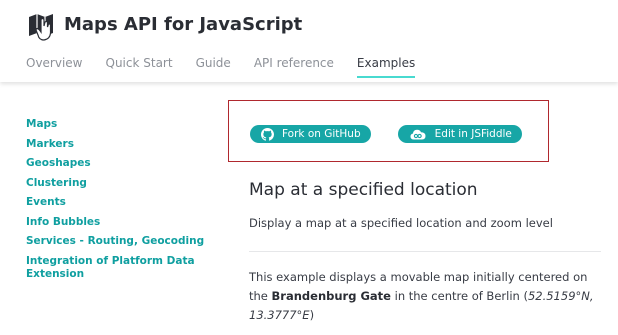 The width and height of the screenshot is (618, 335). What do you see at coordinates (312, 315) in the screenshot?
I see `description-text-3: )` at bounding box center [312, 315].